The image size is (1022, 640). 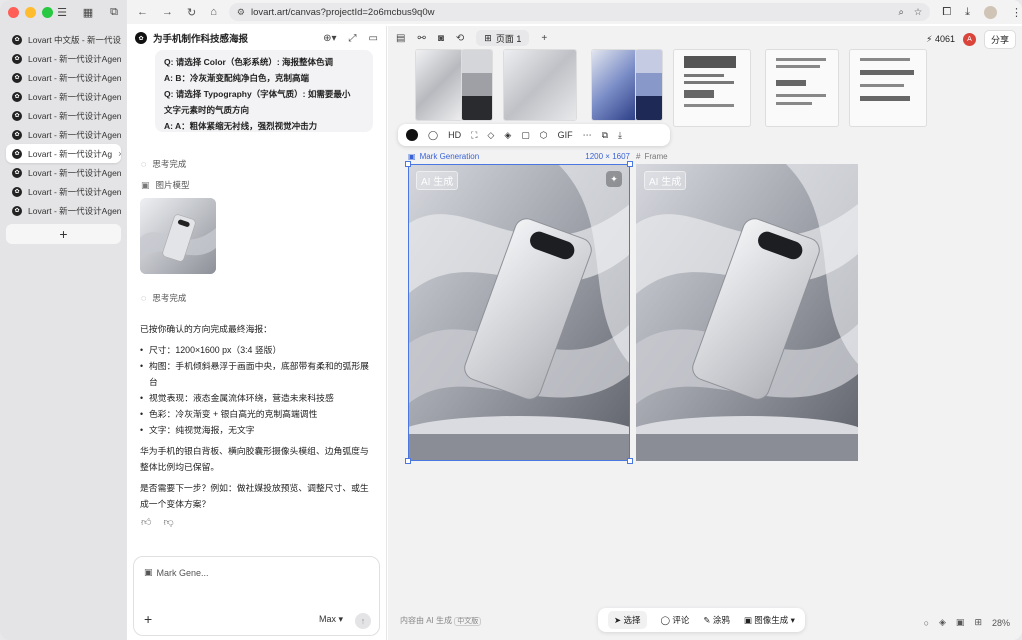 I want to click on thumbs-up-icon: 👍︎, so click(x=146, y=522).